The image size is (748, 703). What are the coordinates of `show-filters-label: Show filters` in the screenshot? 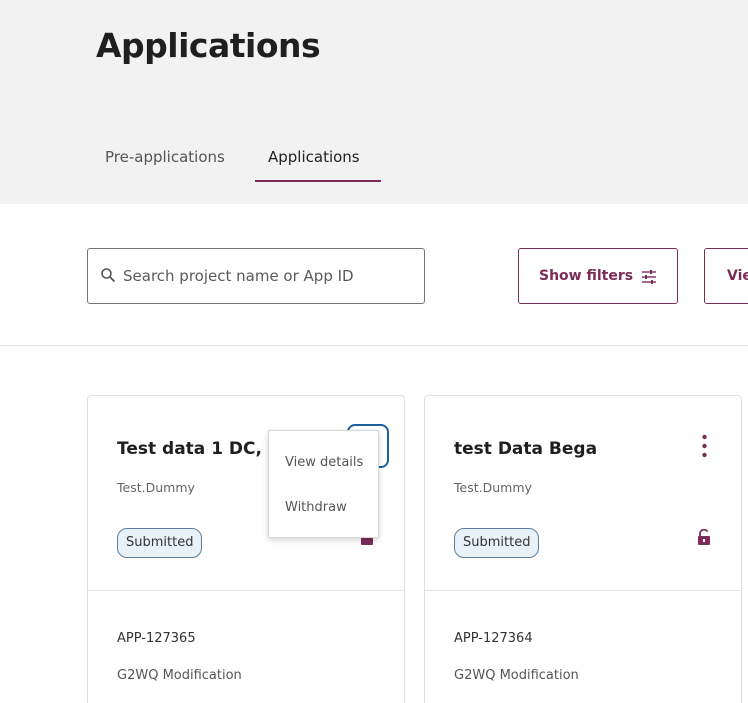 It's located at (586, 276).